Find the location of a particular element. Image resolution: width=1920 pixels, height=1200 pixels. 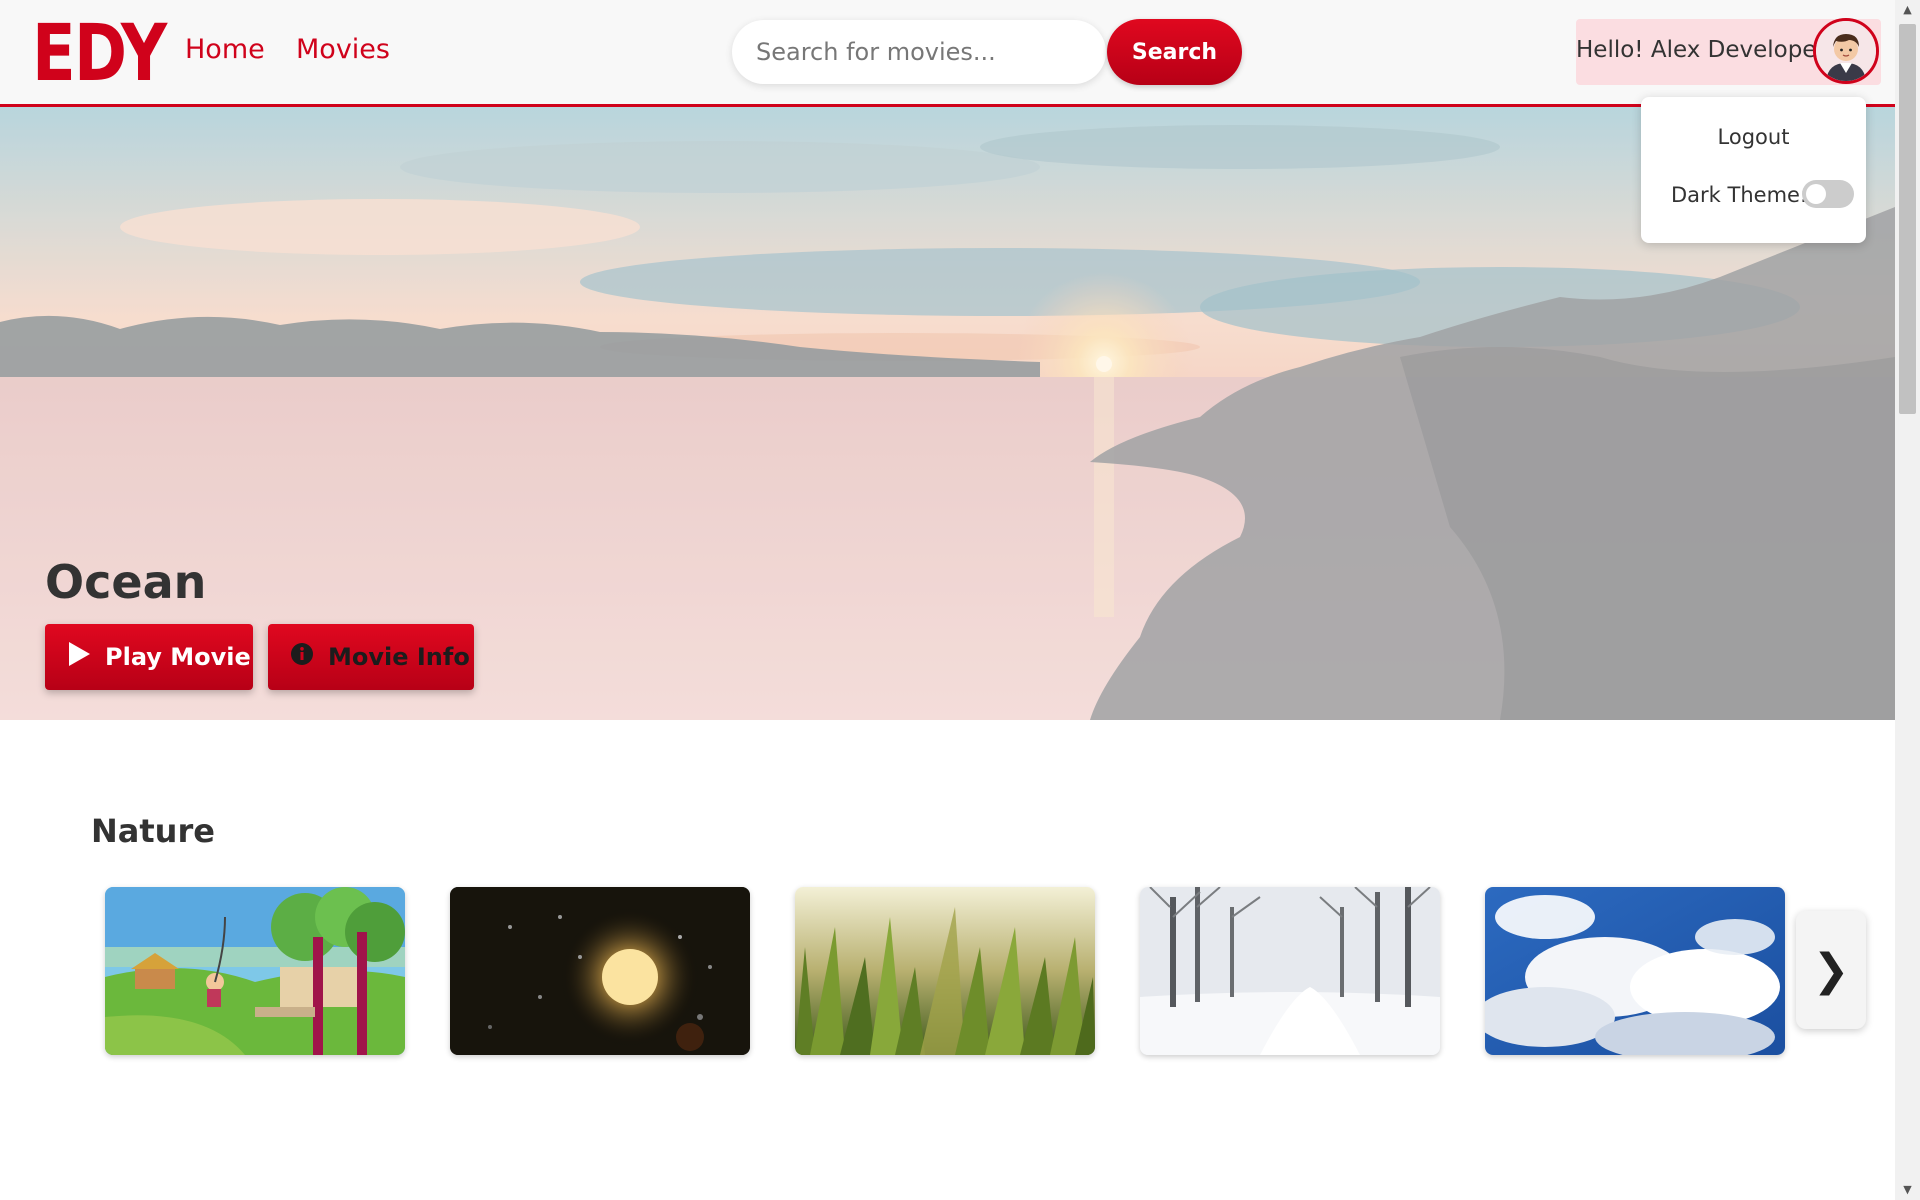

search-input is located at coordinates (919, 52).